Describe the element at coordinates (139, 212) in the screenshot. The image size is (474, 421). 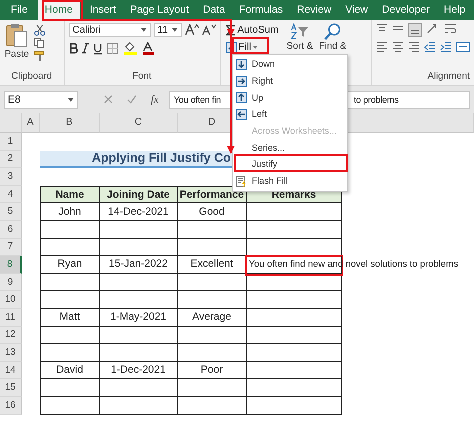
I see `table-cell: 14-Dec-2021` at that location.